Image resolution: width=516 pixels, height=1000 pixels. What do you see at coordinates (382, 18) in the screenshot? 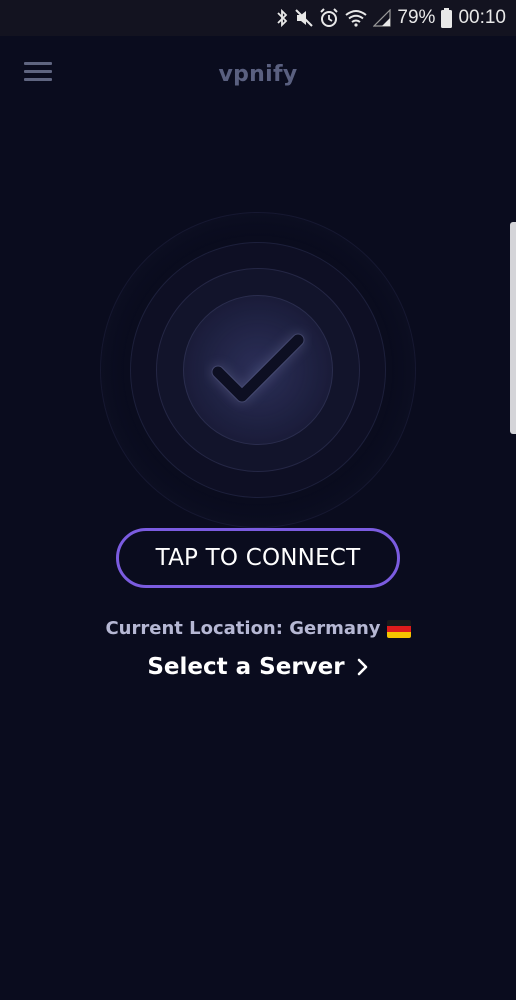
I see `signal-icon` at bounding box center [382, 18].